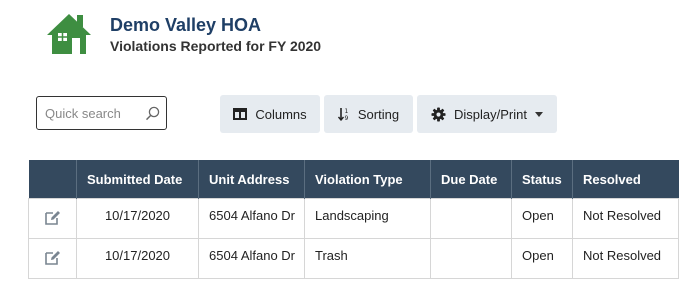  What do you see at coordinates (538, 114) in the screenshot?
I see `caret-down-icon` at bounding box center [538, 114].